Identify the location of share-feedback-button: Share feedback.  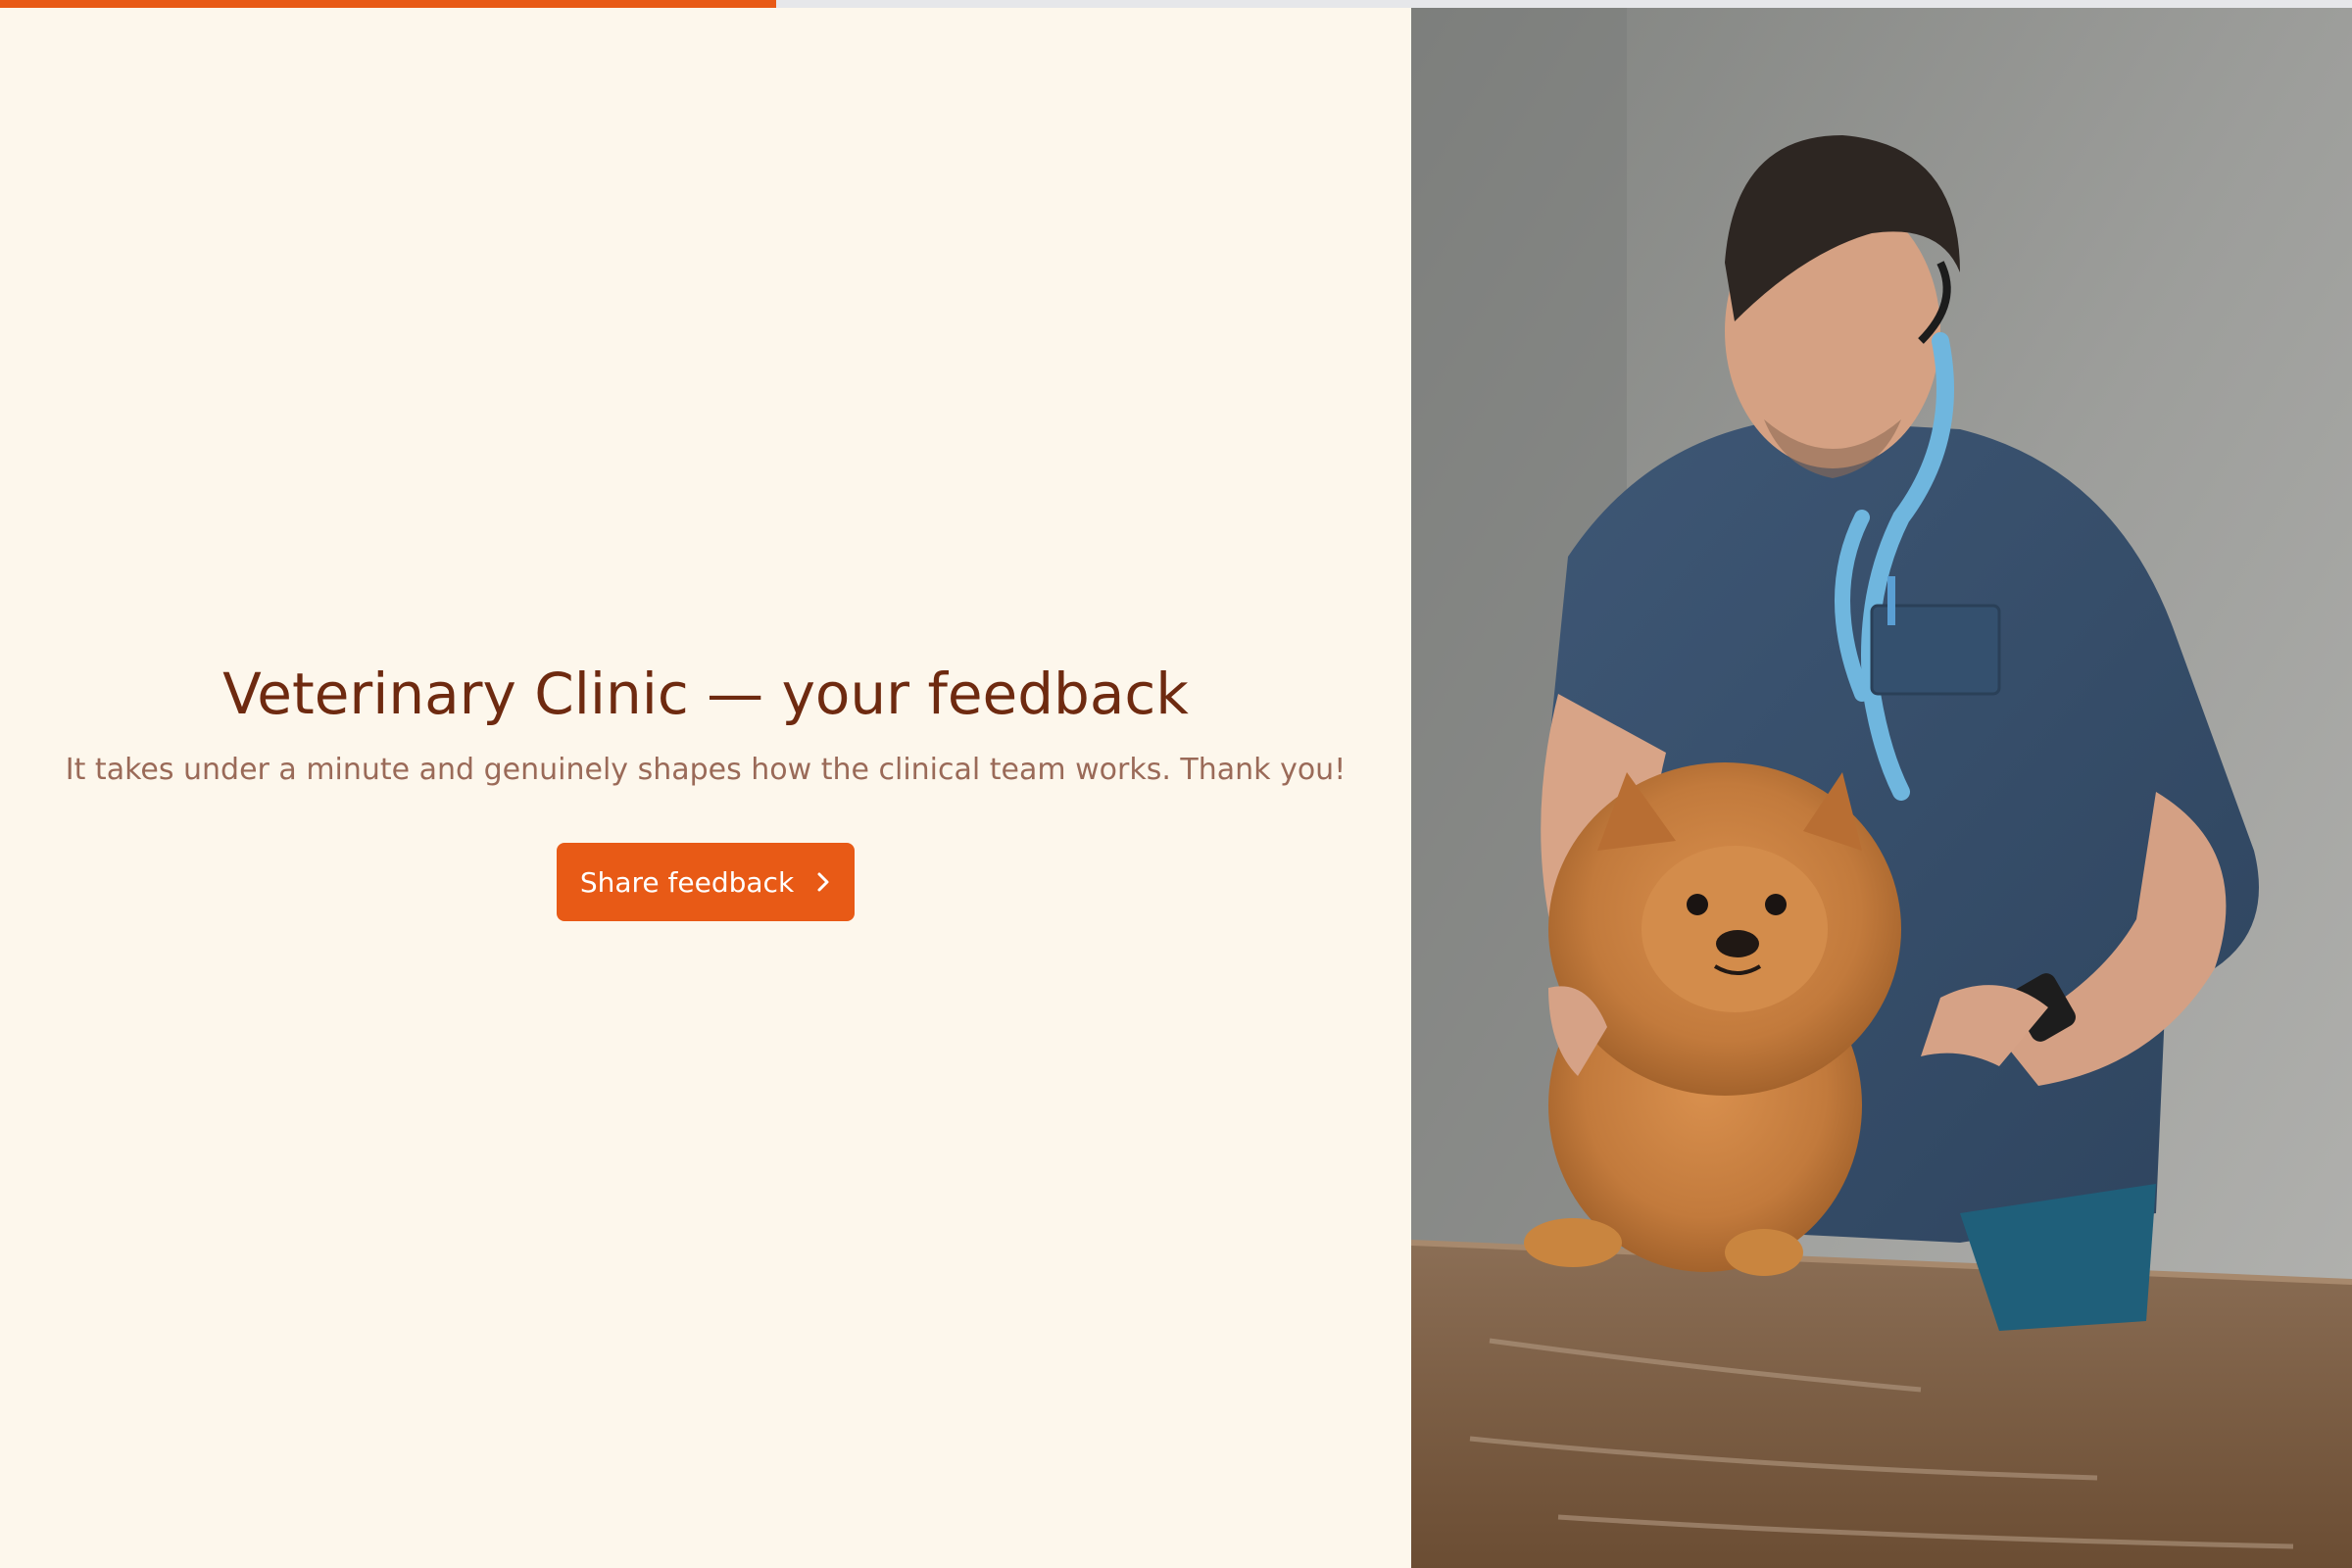
(706, 882).